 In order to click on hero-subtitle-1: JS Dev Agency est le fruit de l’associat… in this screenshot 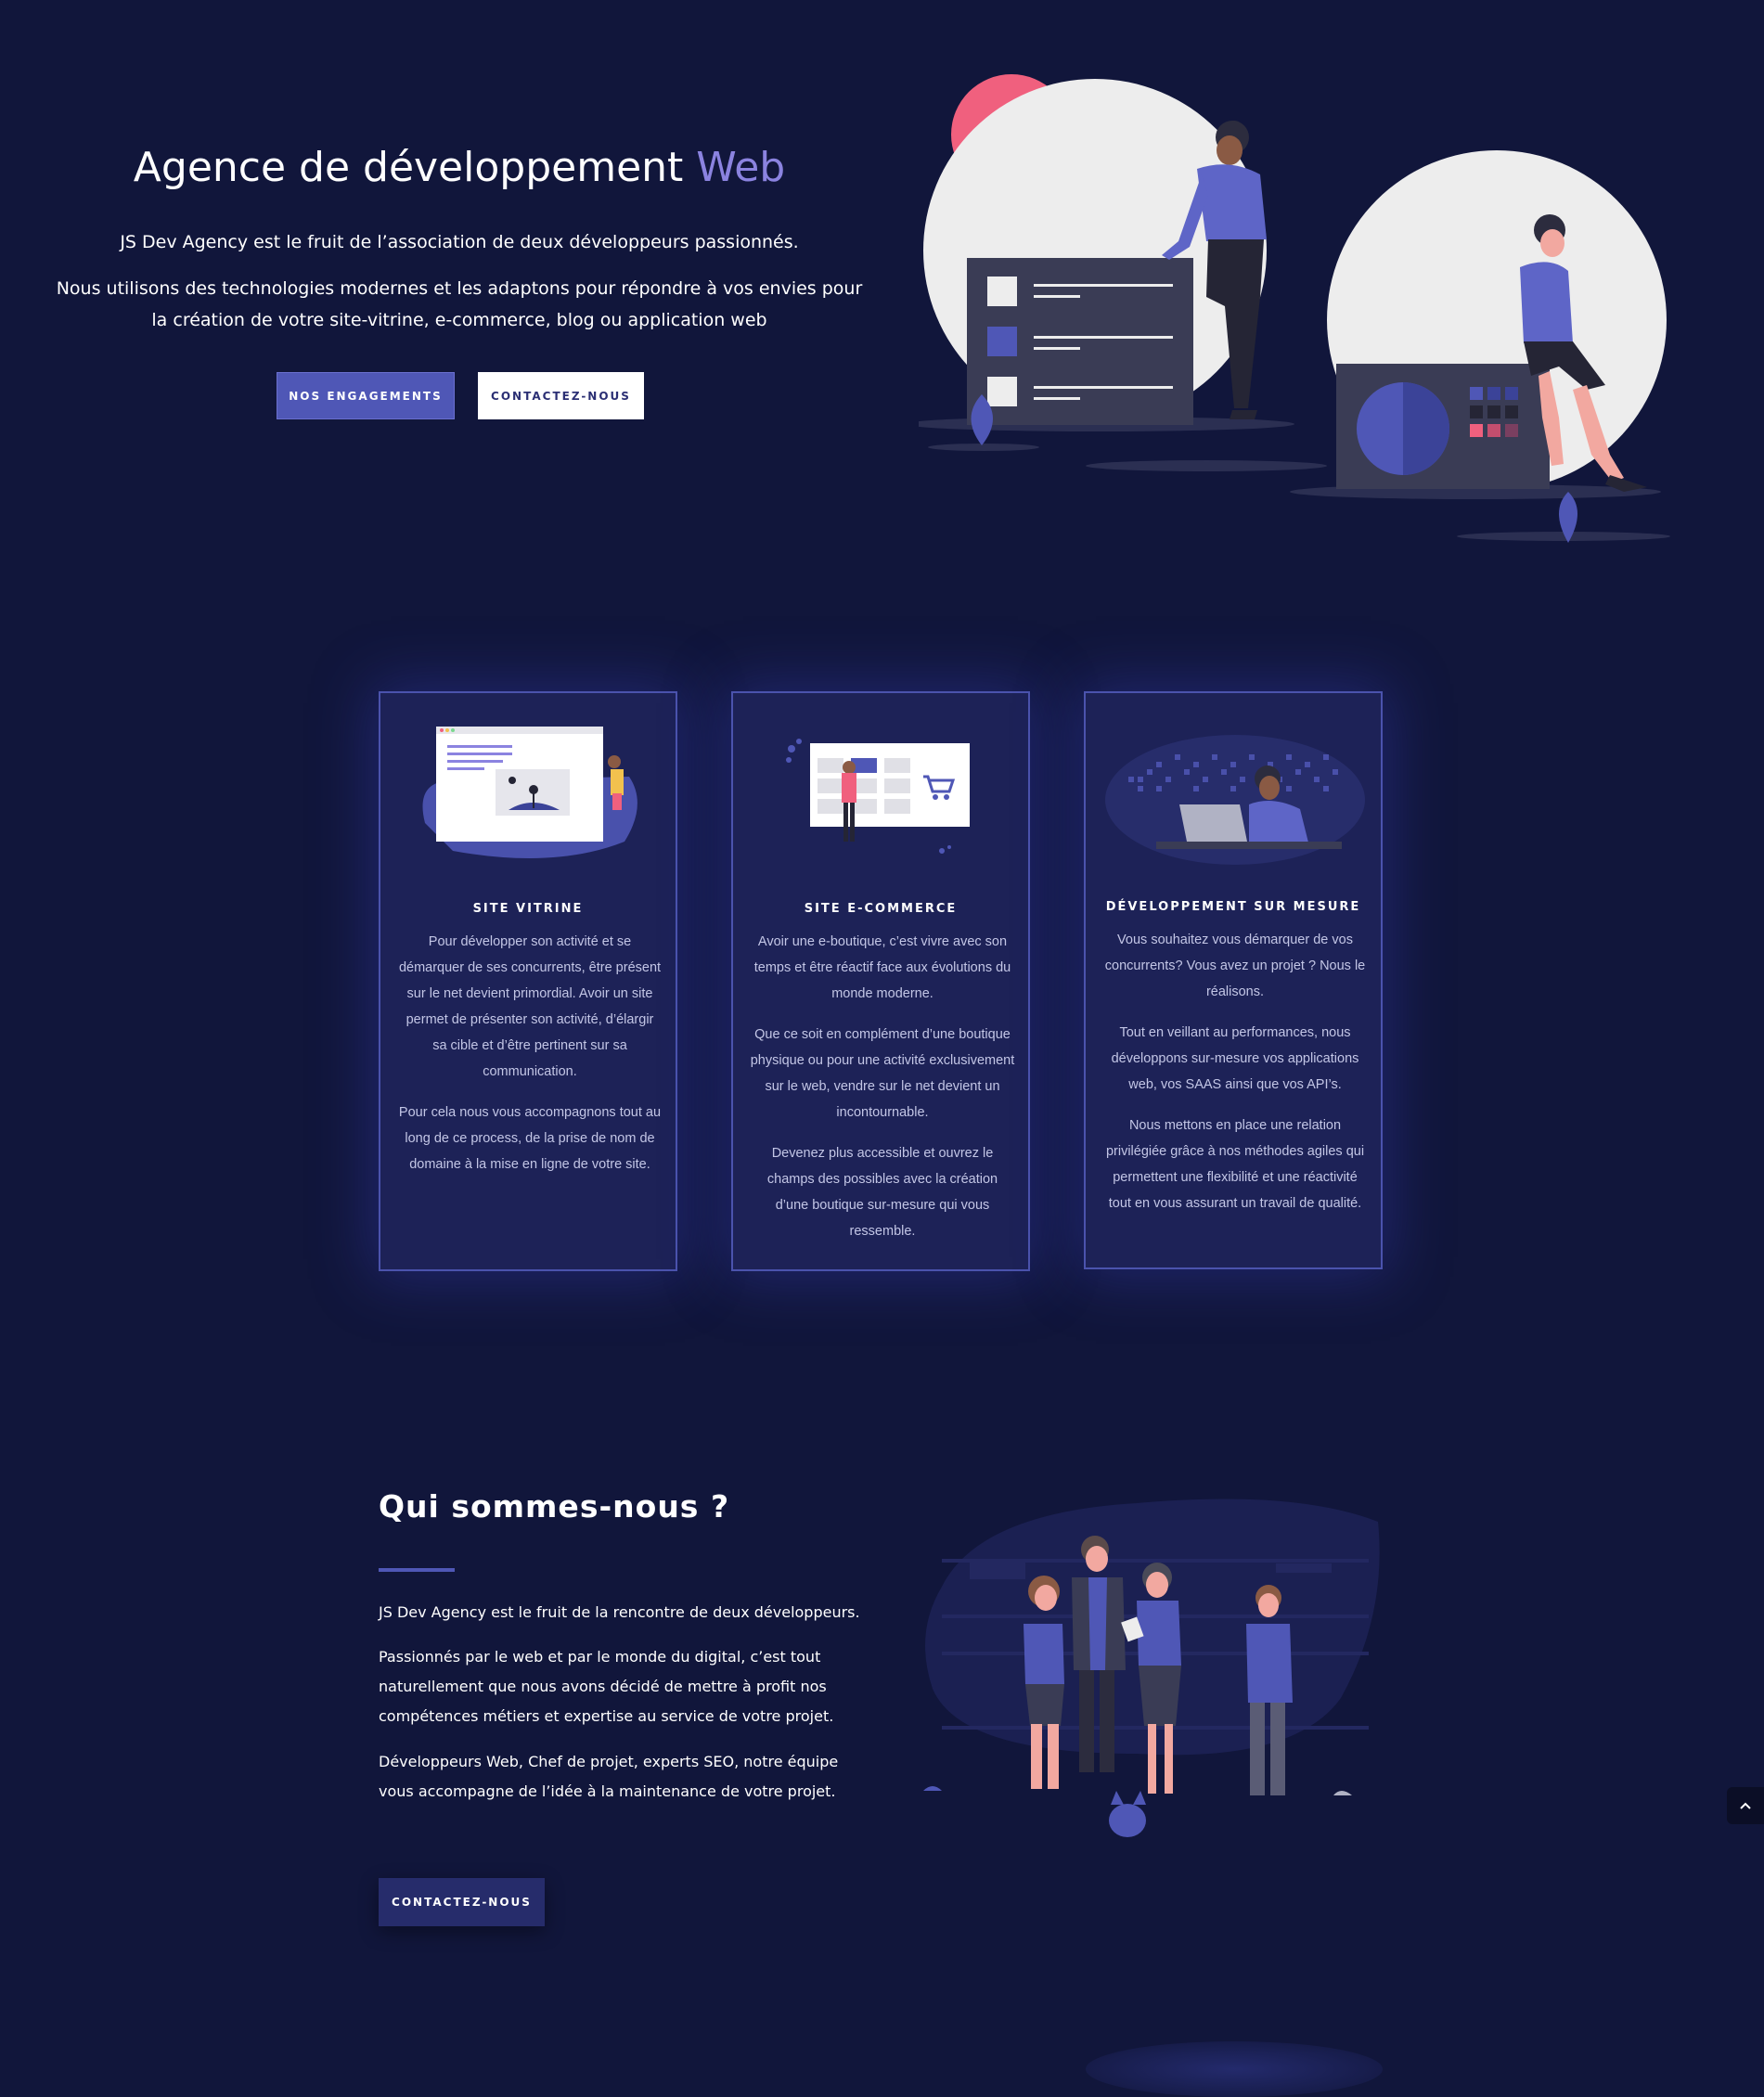, I will do `click(460, 242)`.